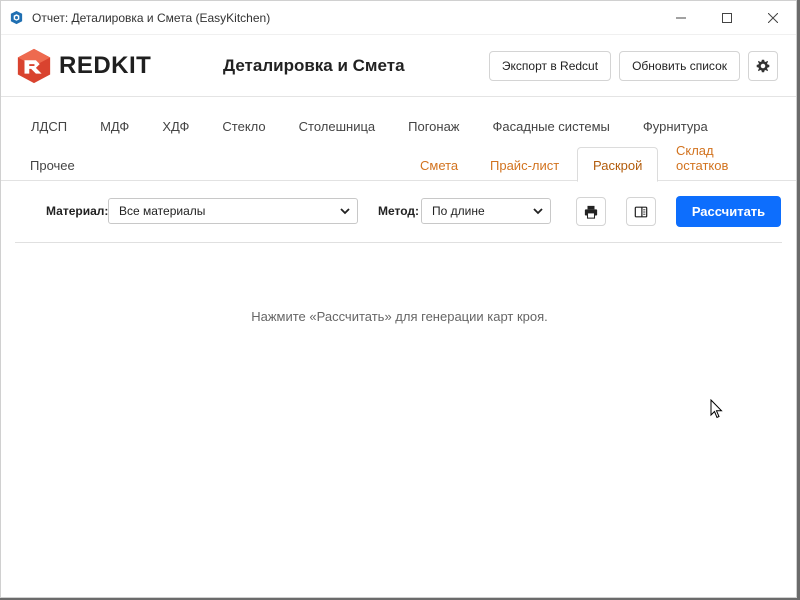 The image size is (800, 600). What do you see at coordinates (728, 211) in the screenshot?
I see `calculate-button: Рассчитать` at bounding box center [728, 211].